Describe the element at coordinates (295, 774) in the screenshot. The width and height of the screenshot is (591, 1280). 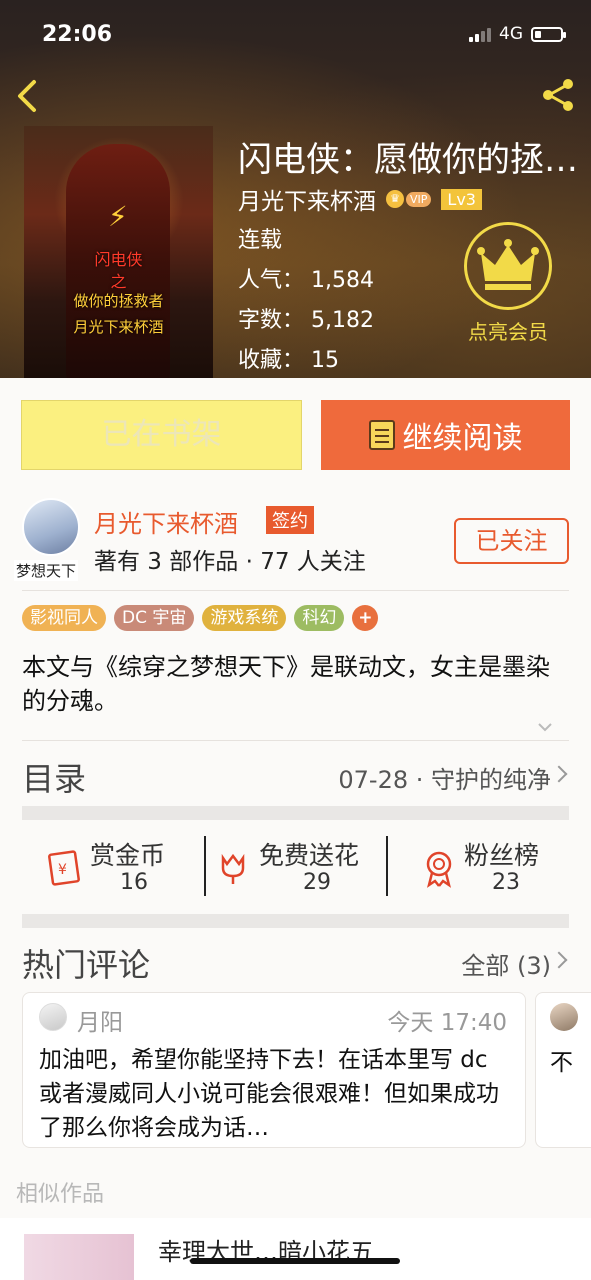
I see `table-of-contents-row: 目录 07-28 · 守护的纯净` at that location.